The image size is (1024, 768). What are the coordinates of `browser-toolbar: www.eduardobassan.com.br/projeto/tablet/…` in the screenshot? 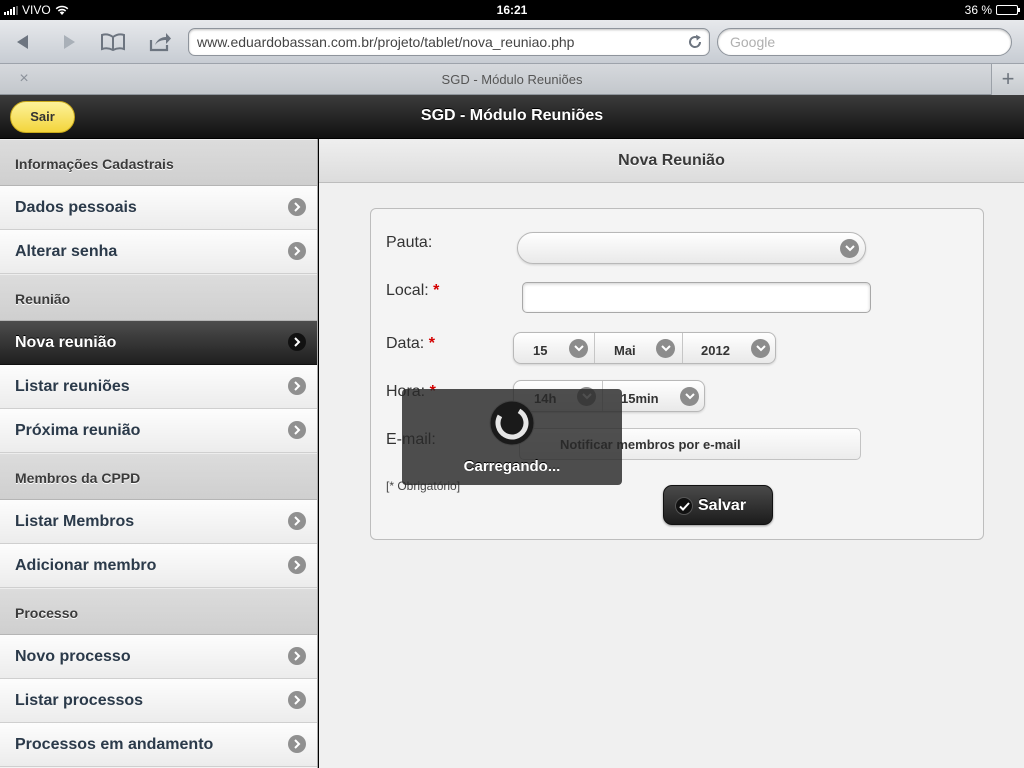 It's located at (512, 42).